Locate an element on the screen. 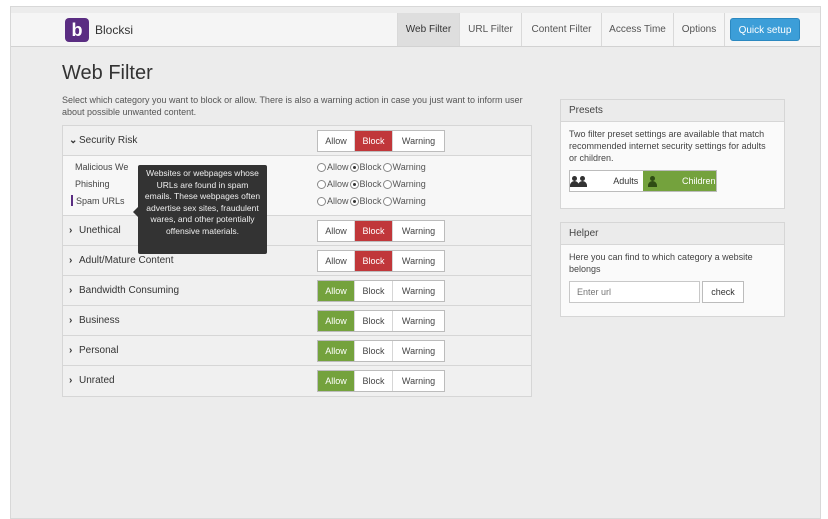  tab-access-time: Access Time is located at coordinates (637, 29).